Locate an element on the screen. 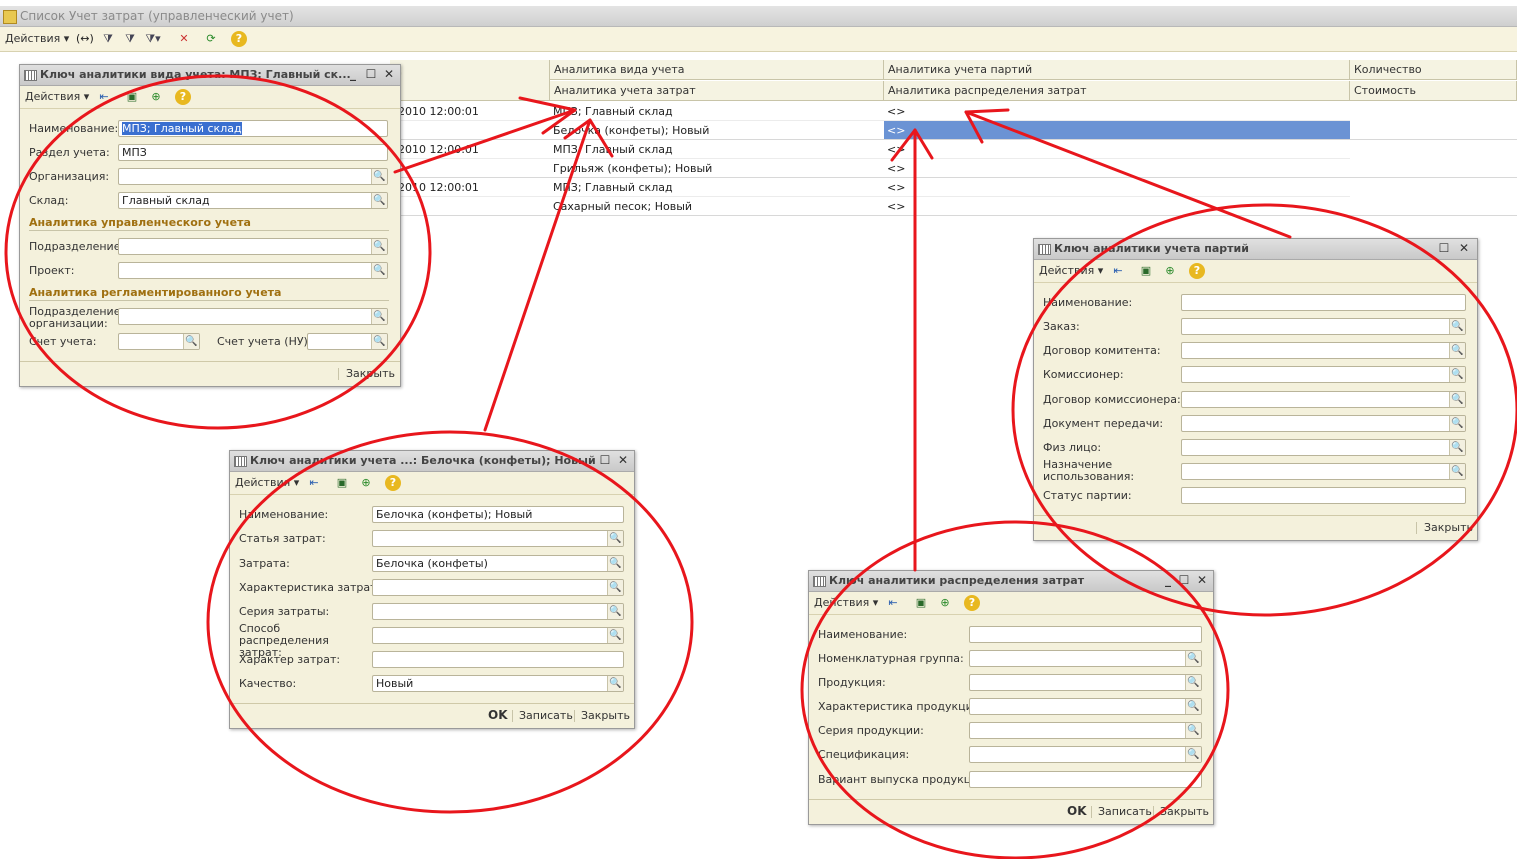 Image resolution: width=1517 pixels, height=859 pixels. division-field: 🔍 is located at coordinates (253, 246).